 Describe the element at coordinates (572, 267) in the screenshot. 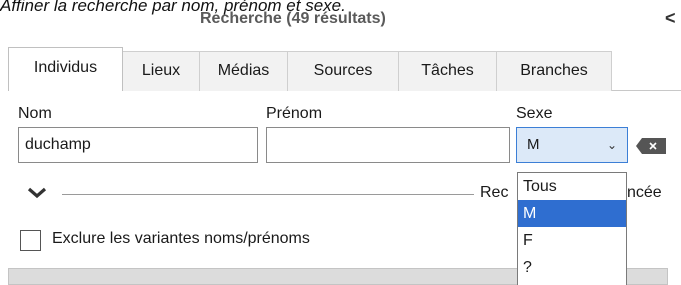

I see `sexe-option-unknown: ?` at that location.